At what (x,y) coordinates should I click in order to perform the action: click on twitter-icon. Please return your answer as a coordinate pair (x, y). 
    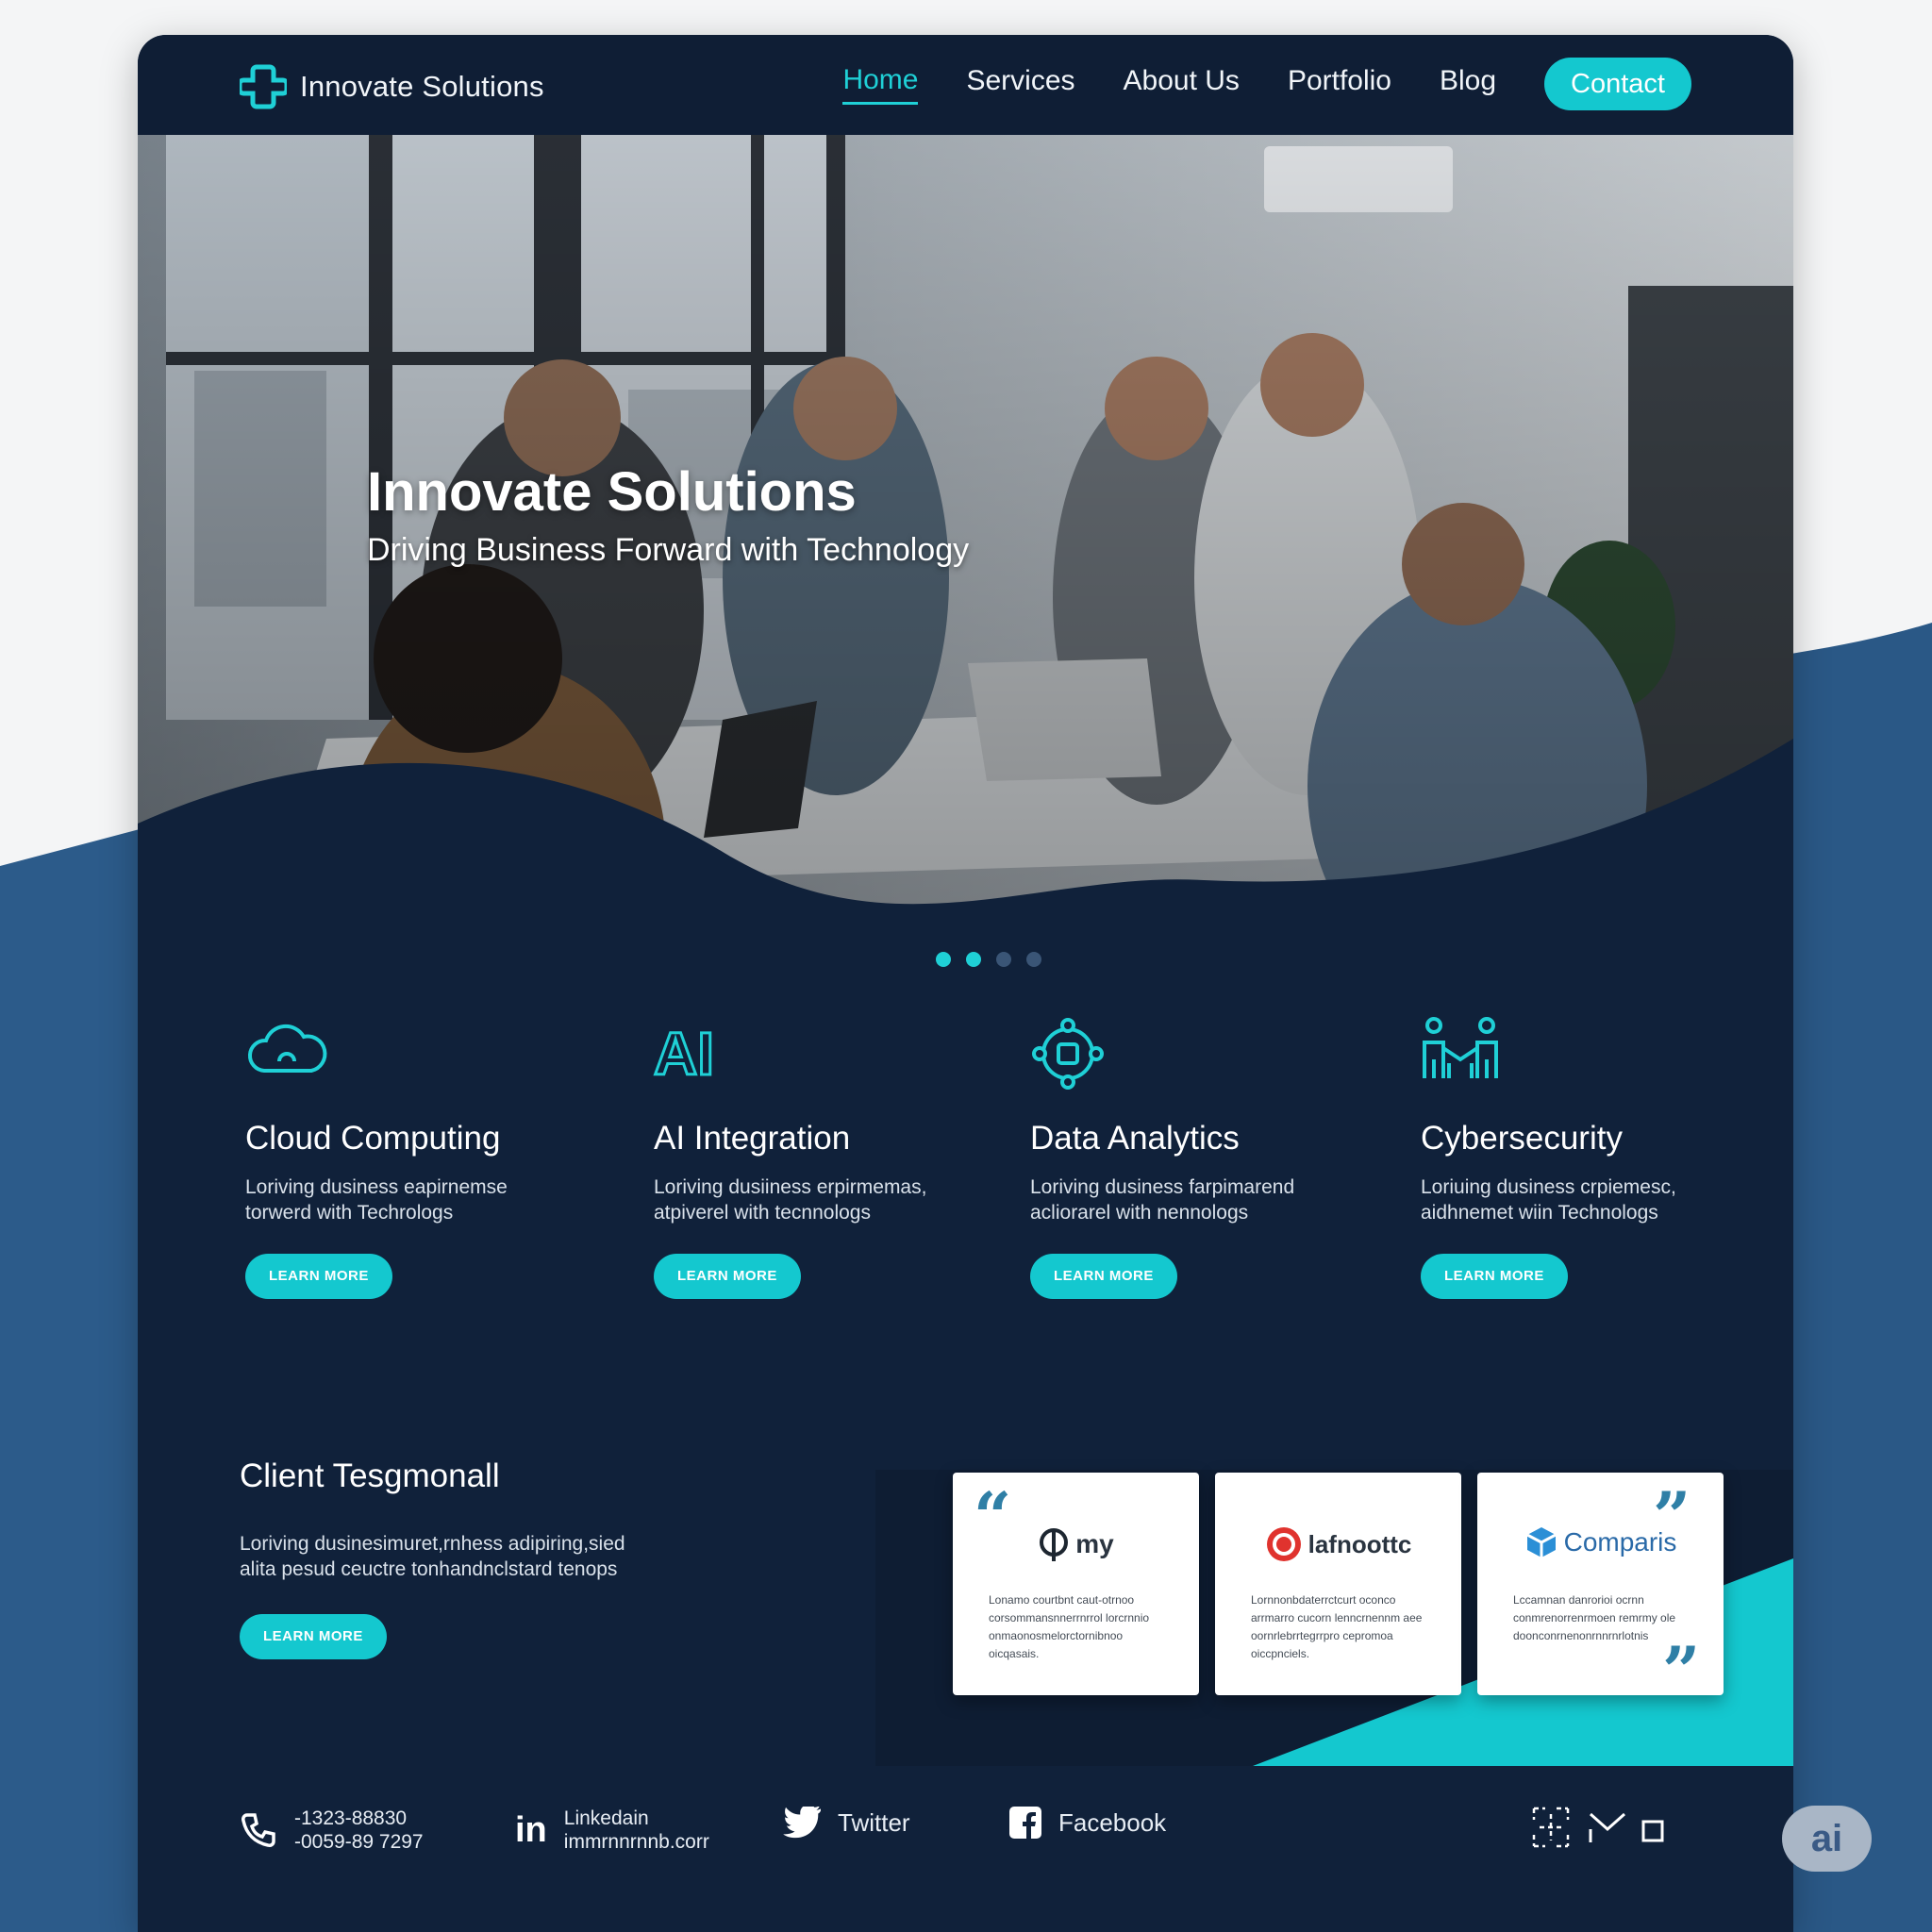
    Looking at the image, I should click on (802, 1823).